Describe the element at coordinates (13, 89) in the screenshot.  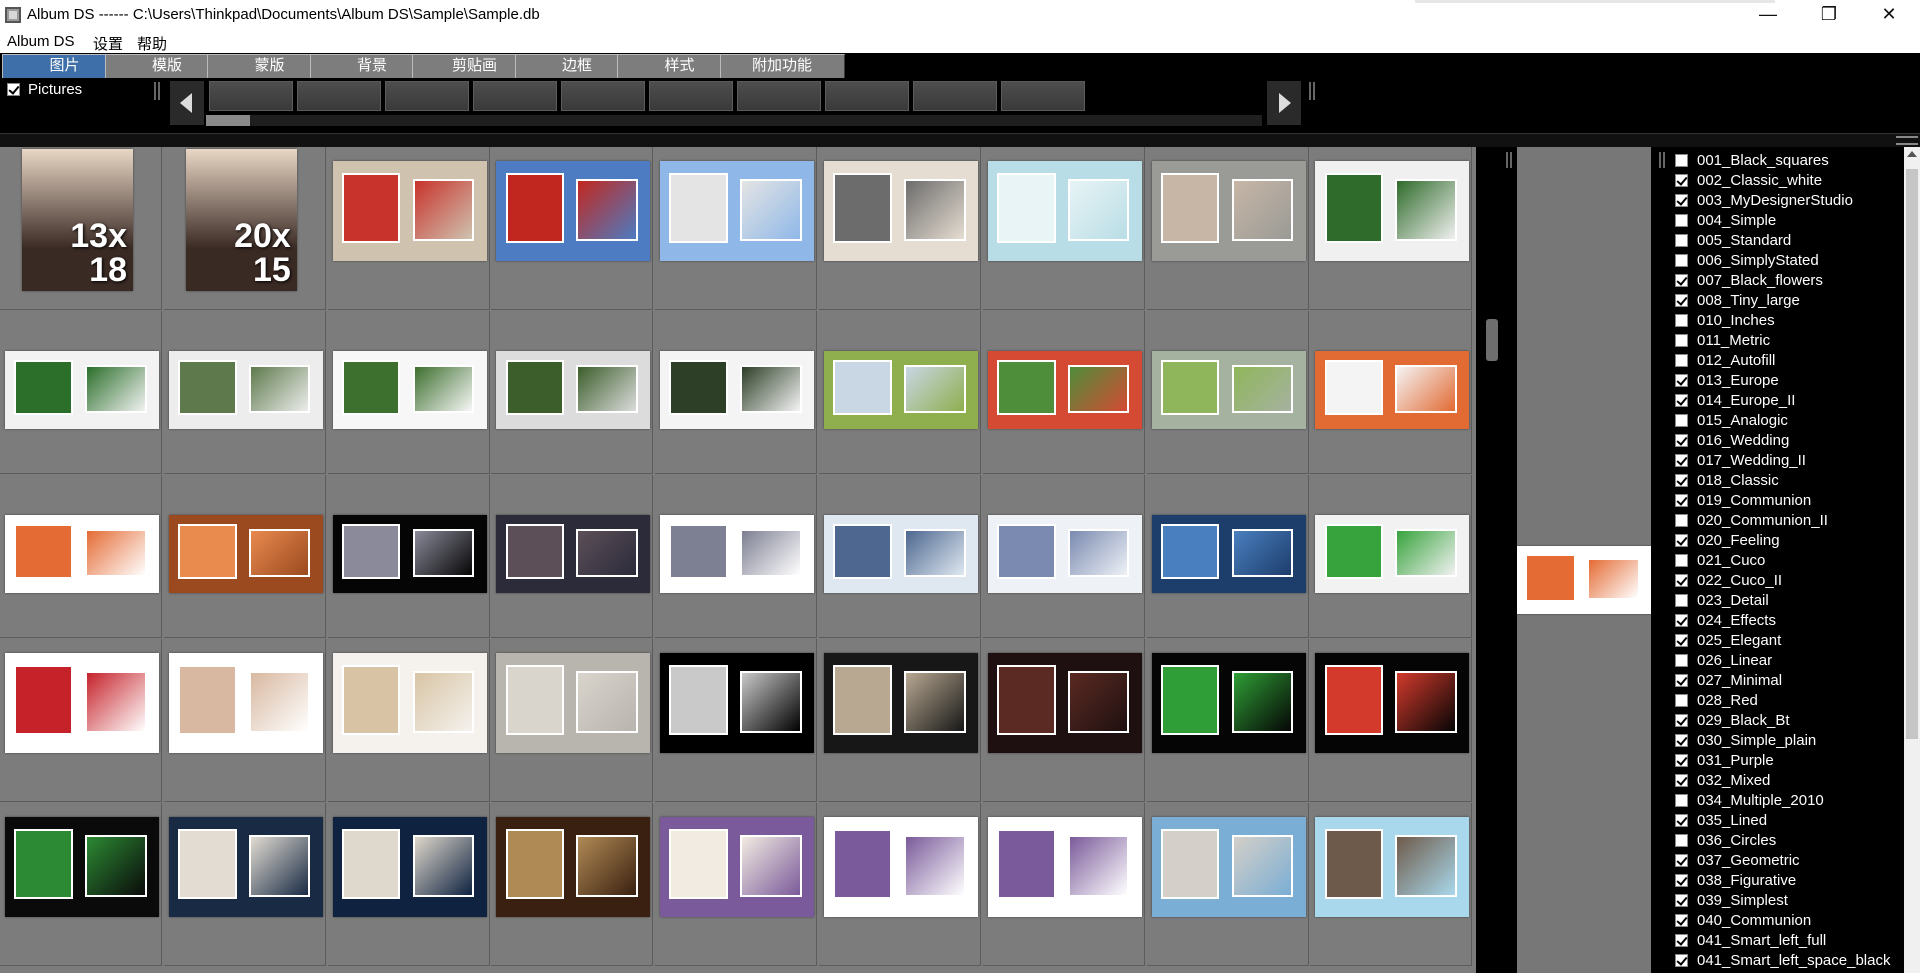
I see `pictures-checkbox` at that location.